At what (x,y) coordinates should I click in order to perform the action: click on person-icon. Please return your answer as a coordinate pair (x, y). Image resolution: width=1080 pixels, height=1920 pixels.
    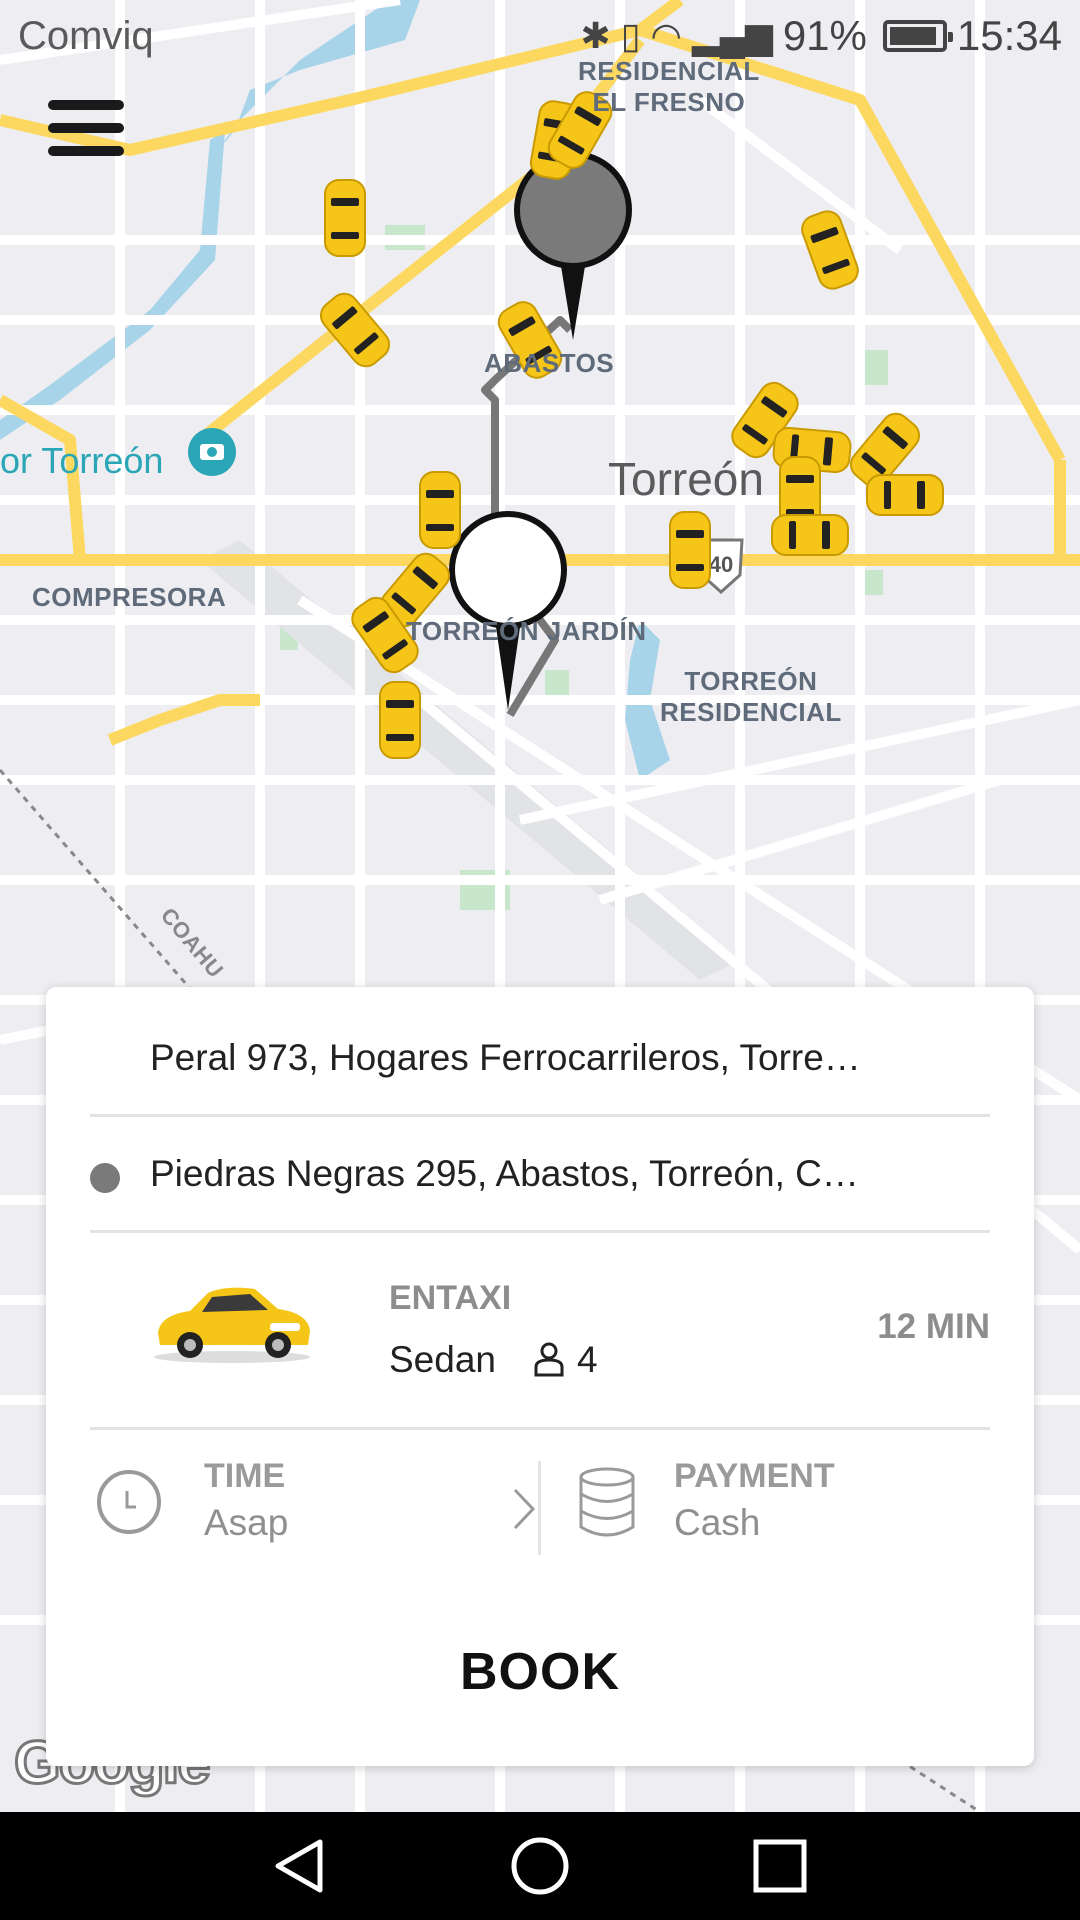
    Looking at the image, I should click on (549, 1359).